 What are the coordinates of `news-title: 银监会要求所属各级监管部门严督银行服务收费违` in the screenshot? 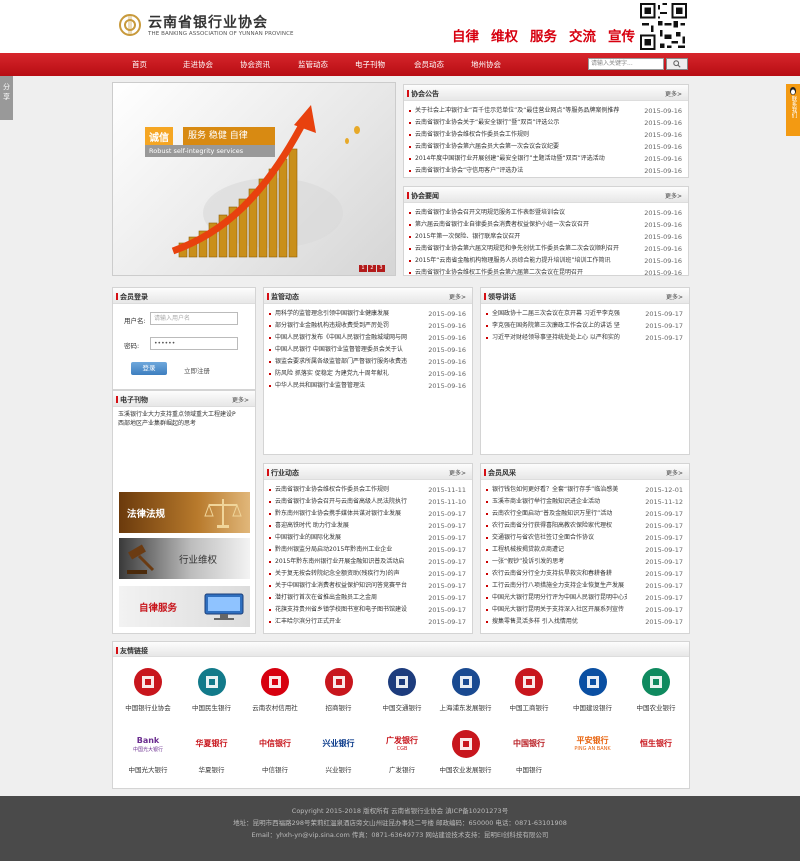 It's located at (342, 362).